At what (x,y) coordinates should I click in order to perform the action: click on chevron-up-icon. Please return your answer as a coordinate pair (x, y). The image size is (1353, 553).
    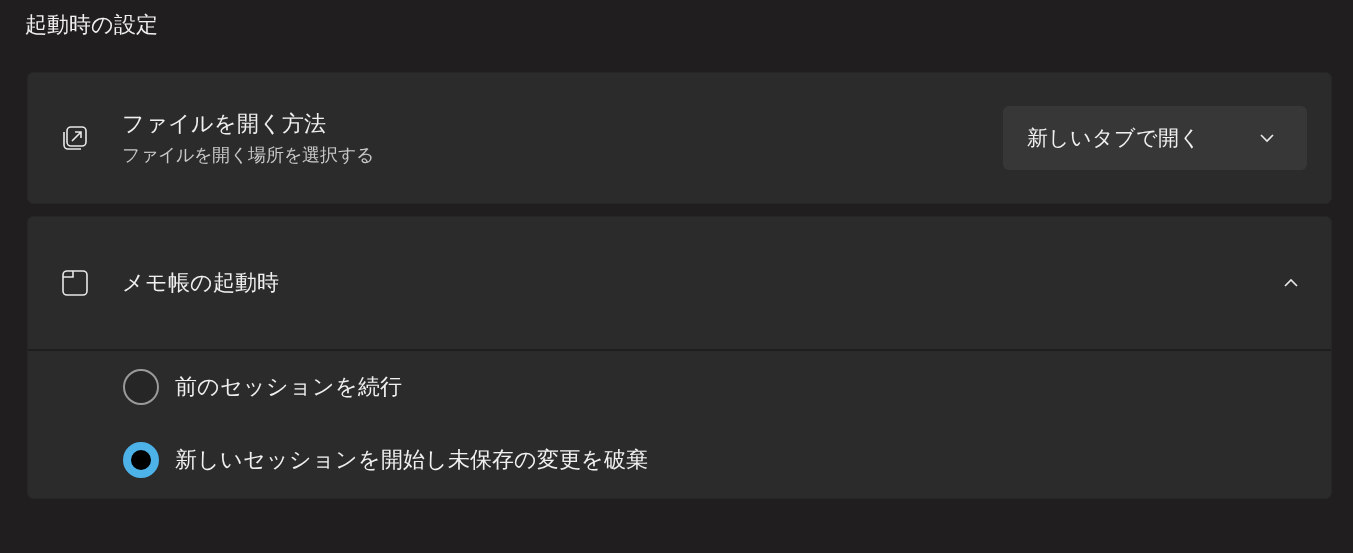
    Looking at the image, I should click on (1291, 283).